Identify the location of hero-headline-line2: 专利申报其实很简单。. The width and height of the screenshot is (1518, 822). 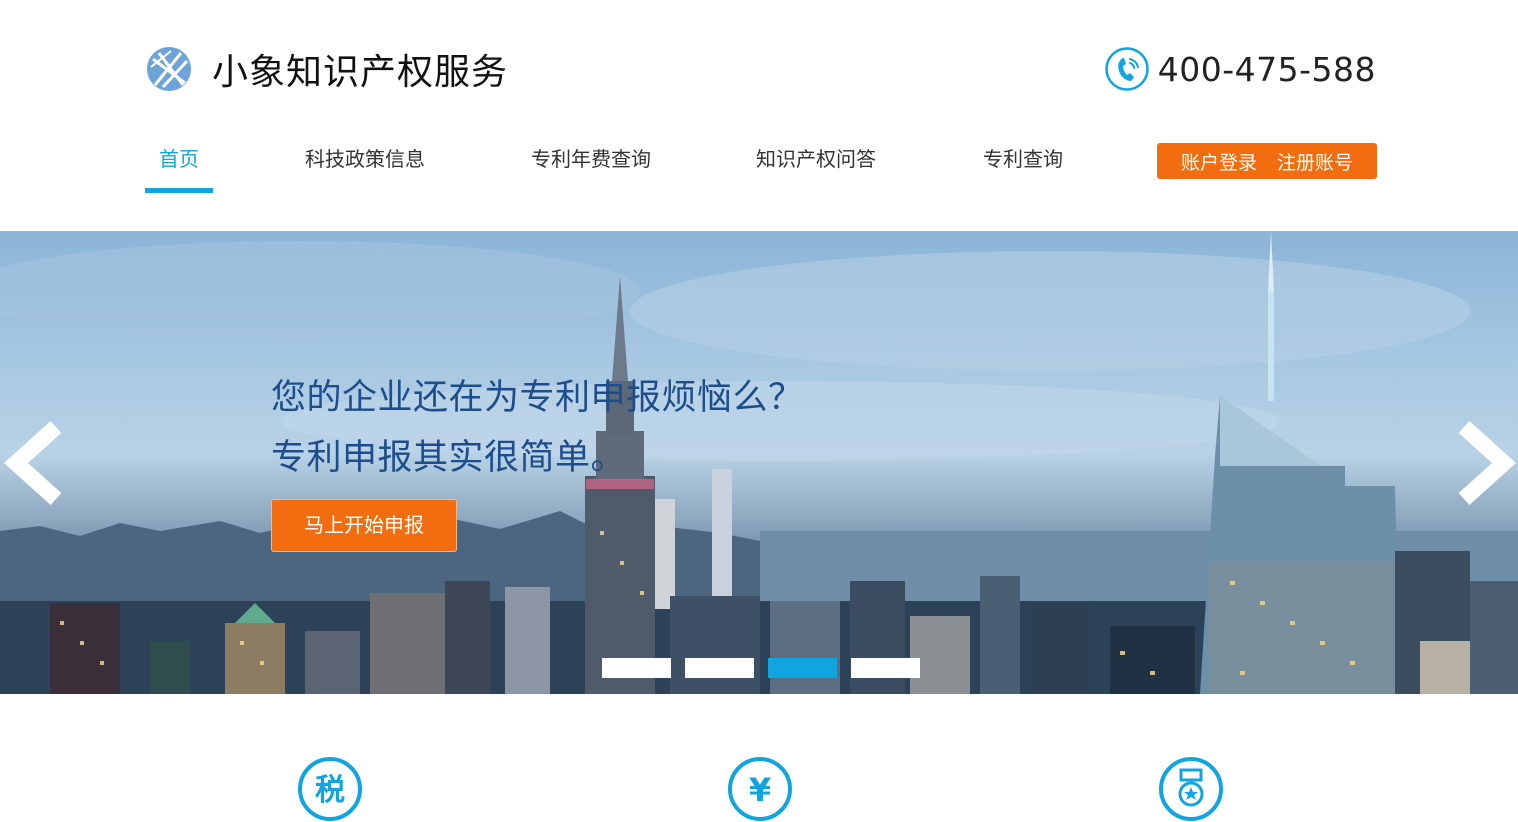
(449, 458).